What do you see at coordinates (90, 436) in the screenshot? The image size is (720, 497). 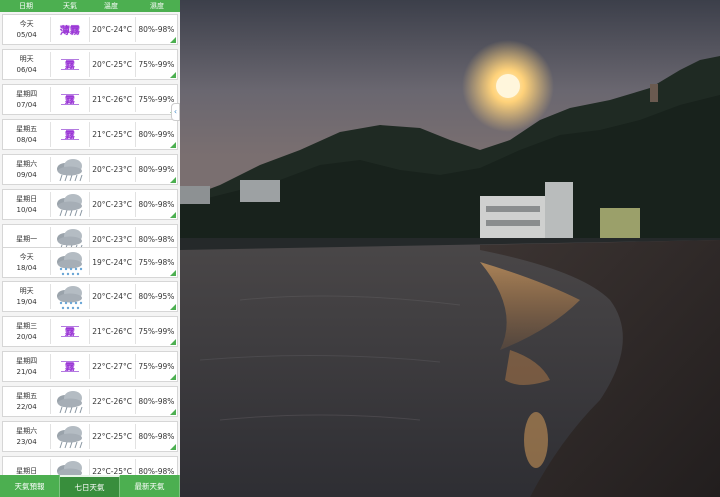 I see `table-row: 星期六 23/04 22°C-25°C 80%-98%` at bounding box center [90, 436].